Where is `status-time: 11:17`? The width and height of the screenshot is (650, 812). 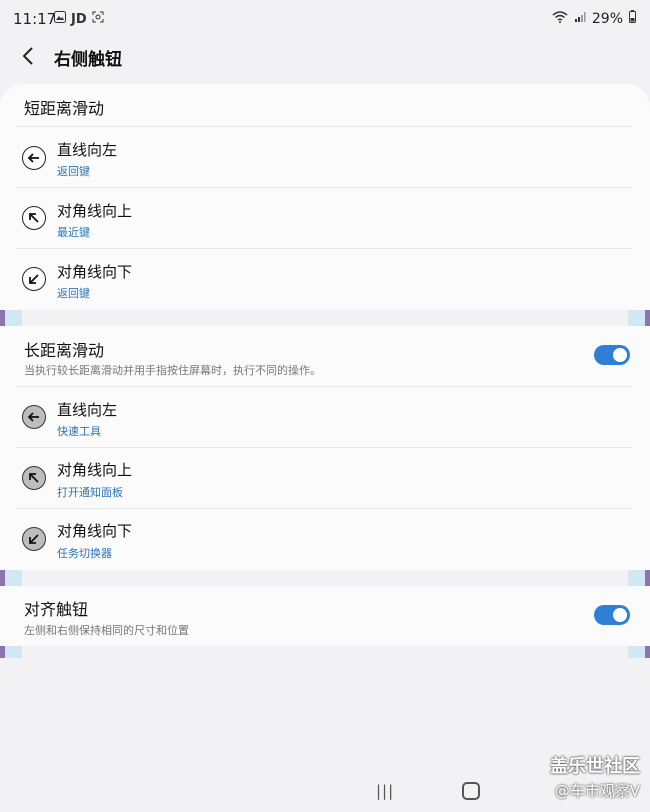
status-time: 11:17 is located at coordinates (35, 19).